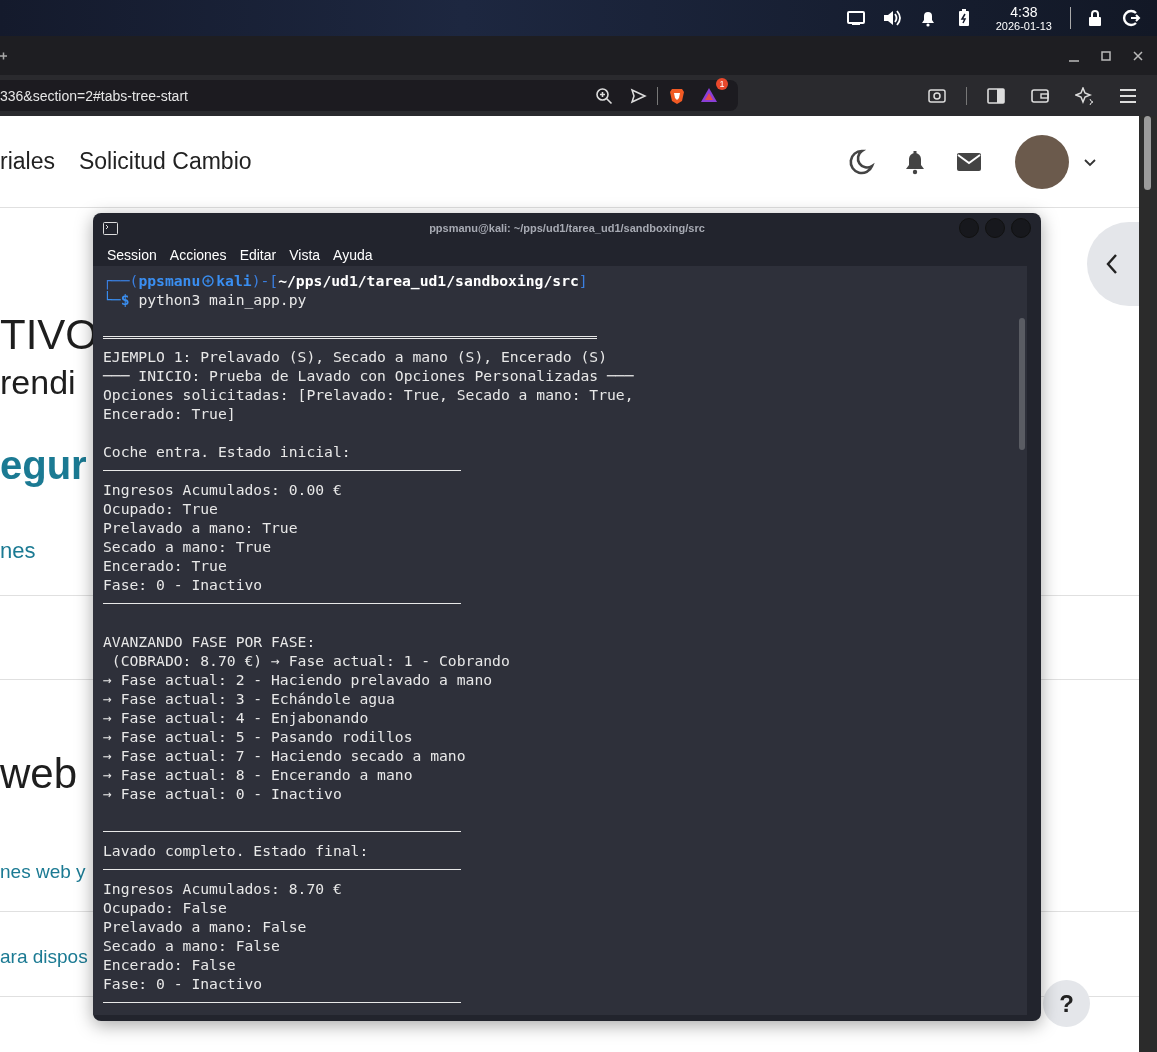 Image resolution: width=1157 pixels, height=1052 pixels. What do you see at coordinates (1066, 1003) in the screenshot?
I see `help-button: ?` at bounding box center [1066, 1003].